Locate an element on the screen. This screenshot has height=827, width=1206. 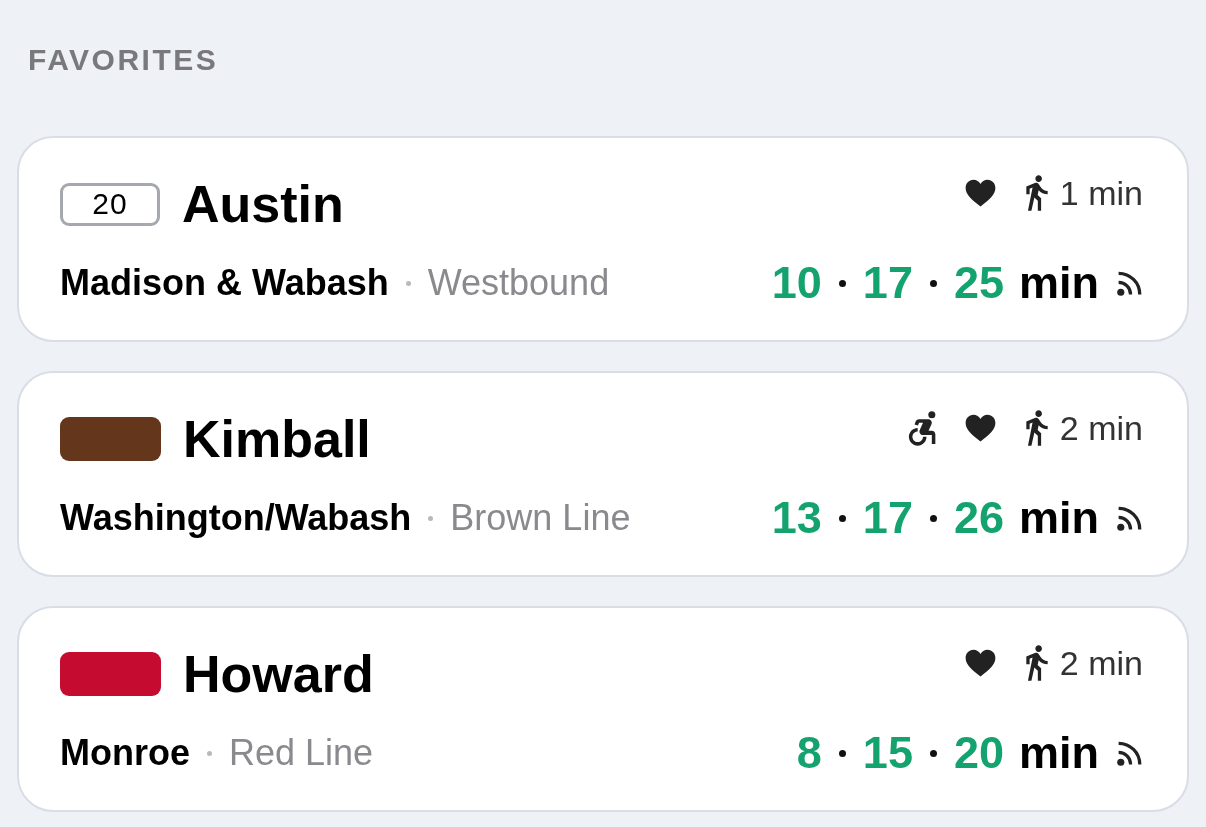
arrival-time: 8 is located at coordinates (809, 753).